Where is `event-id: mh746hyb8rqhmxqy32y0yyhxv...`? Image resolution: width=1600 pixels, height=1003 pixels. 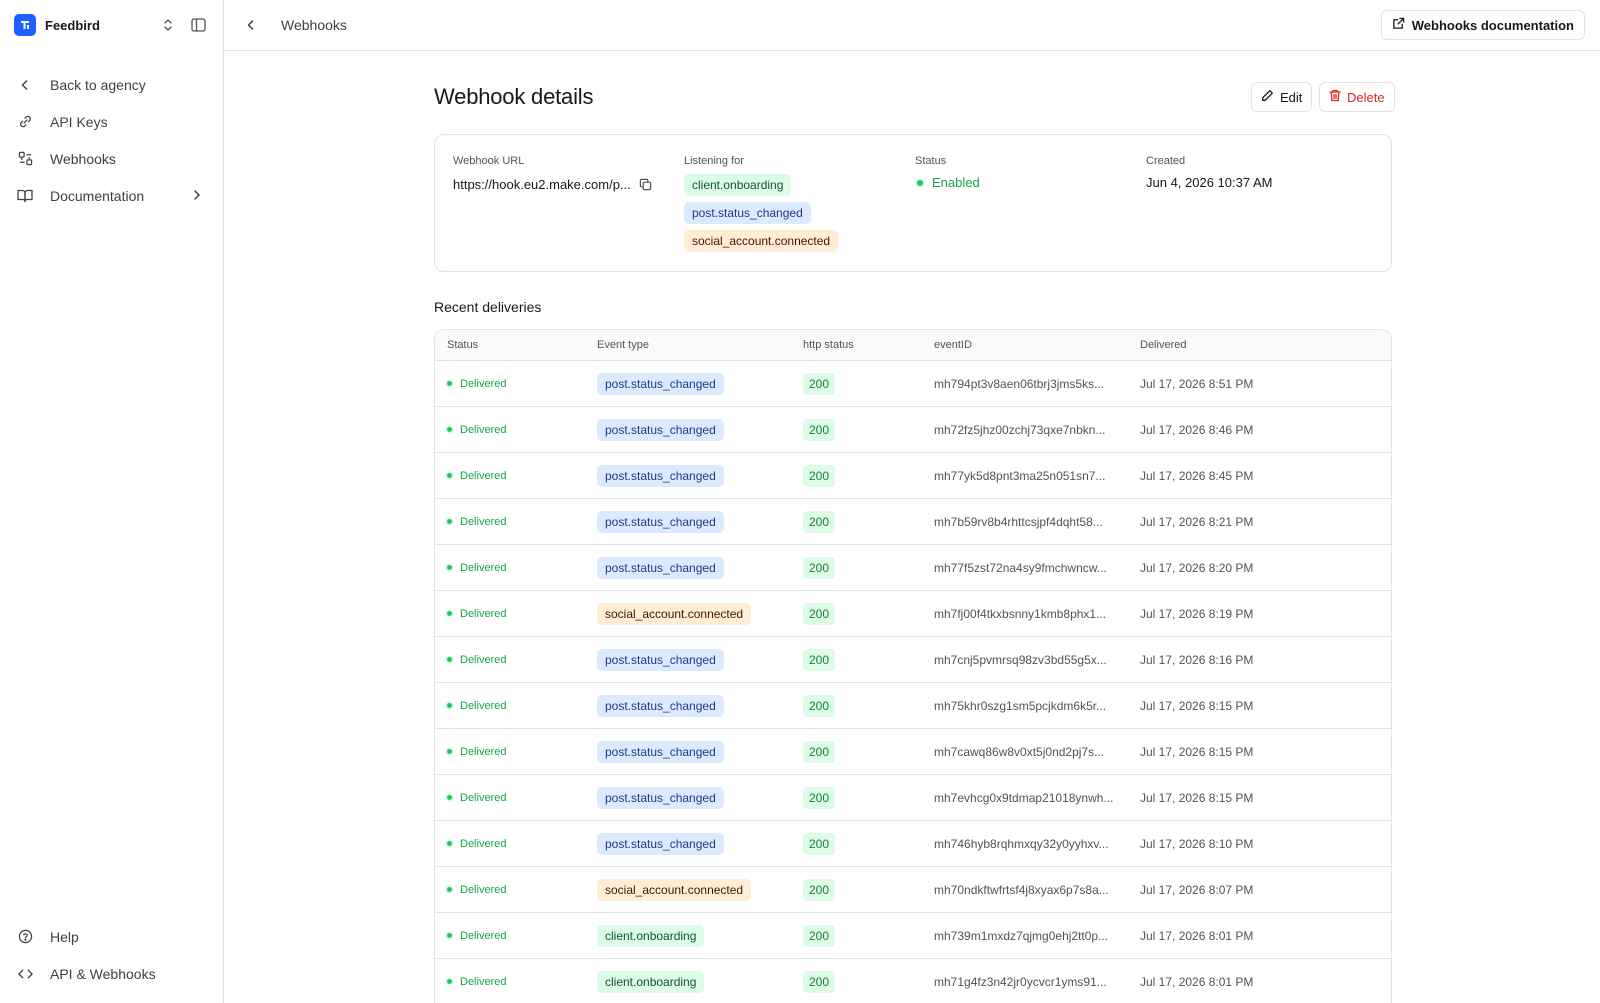 event-id: mh746hyb8rqhmxqy32y0yyhxv... is located at coordinates (1021, 843).